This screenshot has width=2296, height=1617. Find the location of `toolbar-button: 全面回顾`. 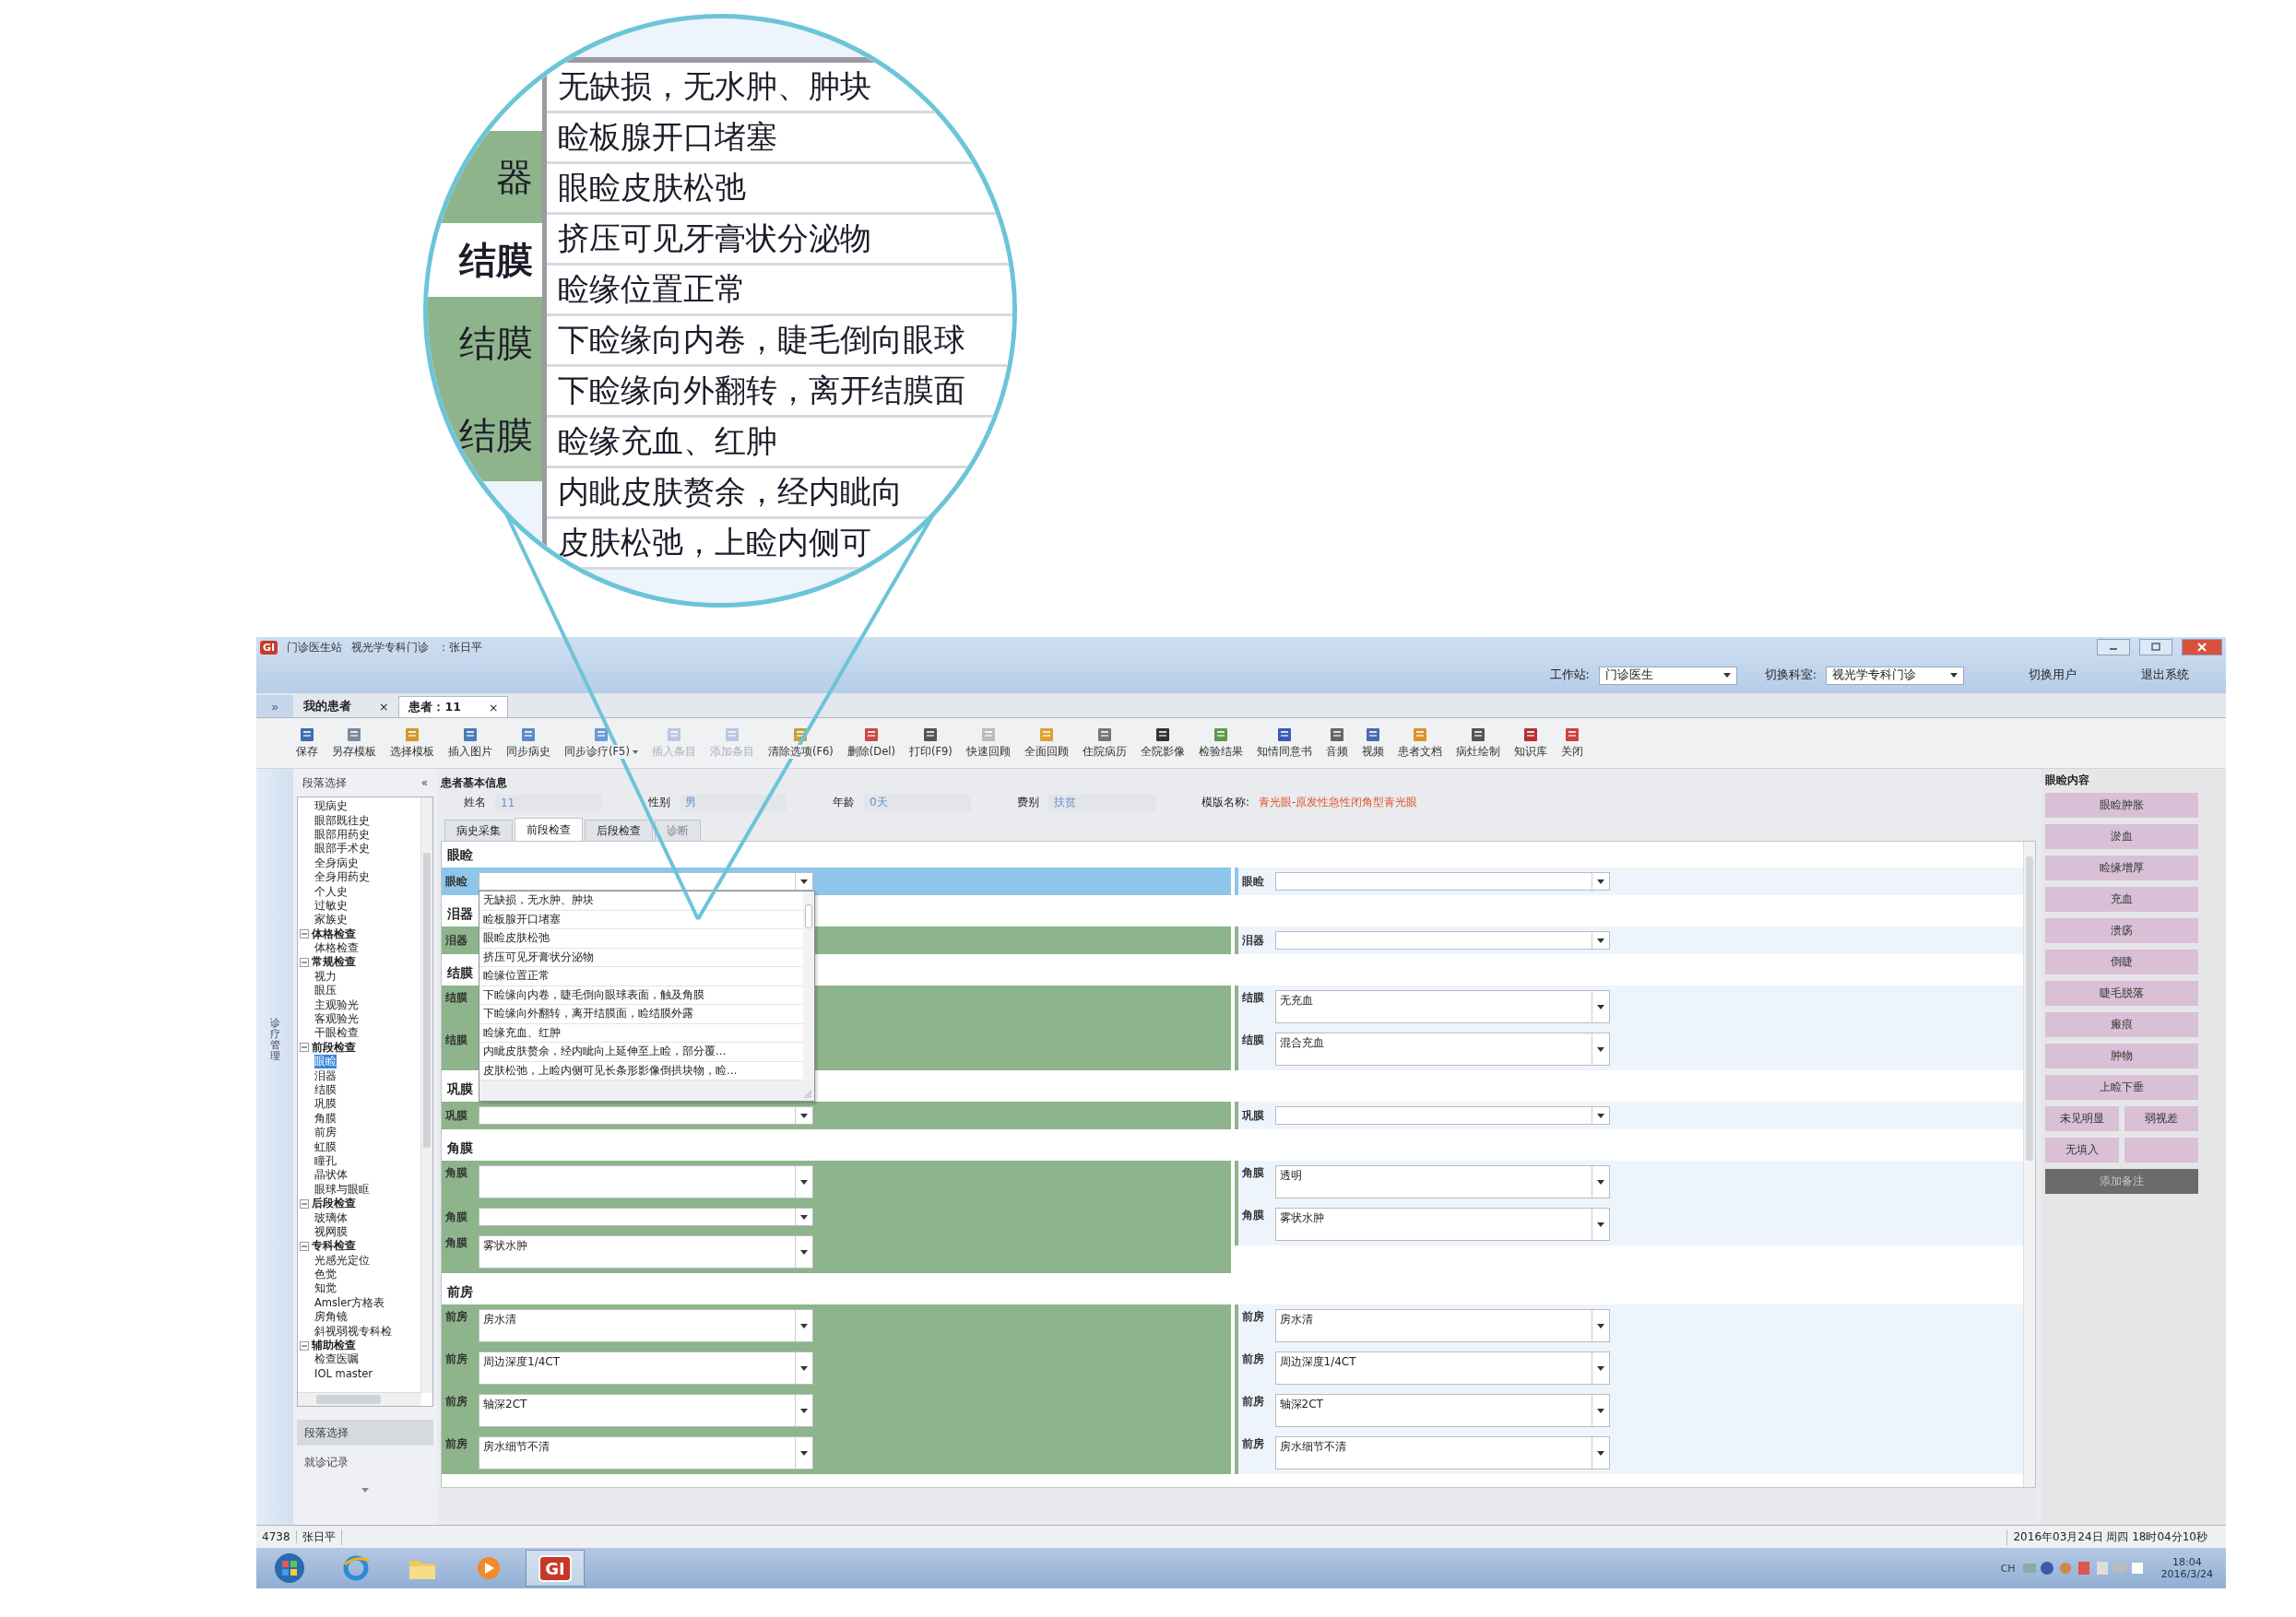

toolbar-button: 全面回顾 is located at coordinates (1046, 743).